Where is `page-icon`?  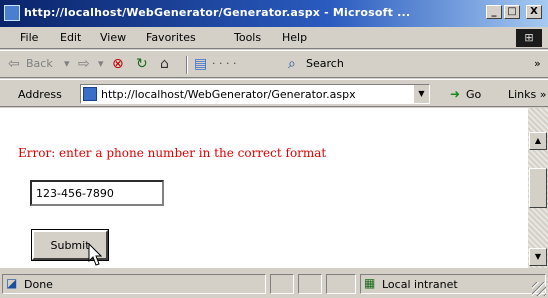 page-icon is located at coordinates (90, 94).